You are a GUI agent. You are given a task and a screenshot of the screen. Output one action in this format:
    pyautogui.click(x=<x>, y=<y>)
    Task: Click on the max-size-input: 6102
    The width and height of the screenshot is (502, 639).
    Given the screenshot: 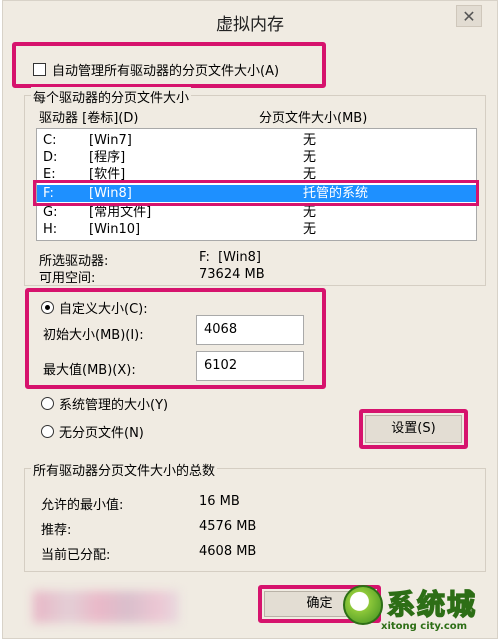 What is the action you would take?
    pyautogui.click(x=250, y=366)
    